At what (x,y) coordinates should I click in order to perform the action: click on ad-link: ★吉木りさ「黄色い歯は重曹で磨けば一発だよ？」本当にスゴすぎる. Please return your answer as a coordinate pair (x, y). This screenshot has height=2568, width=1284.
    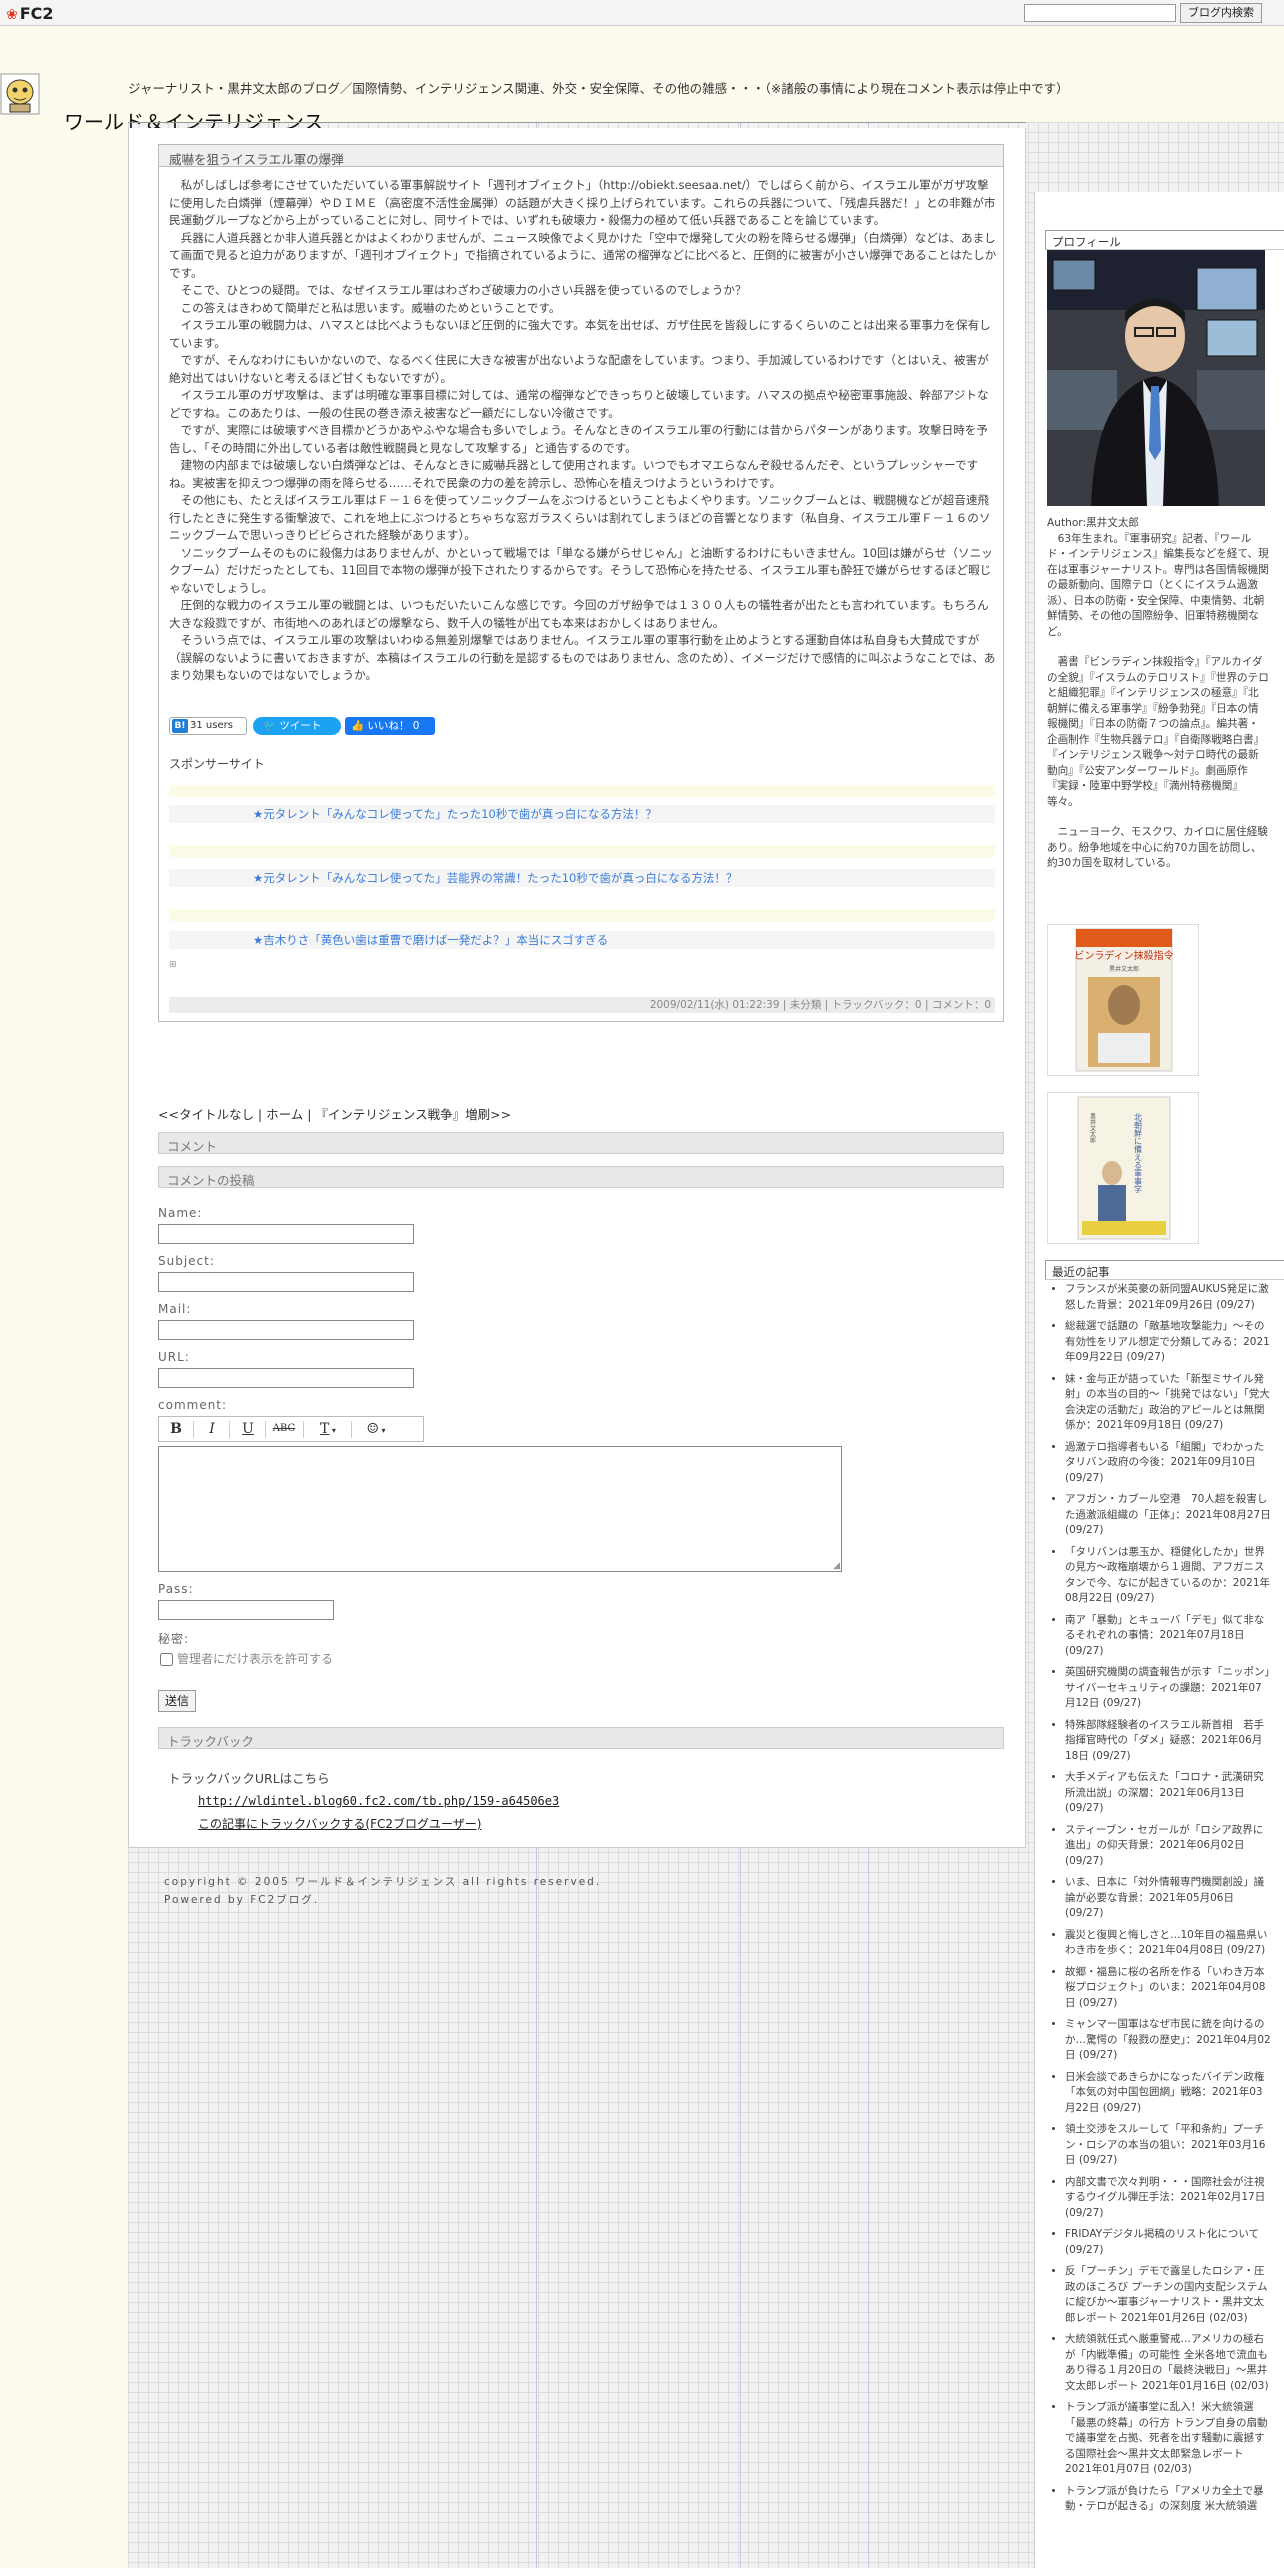
    Looking at the image, I should click on (582, 940).